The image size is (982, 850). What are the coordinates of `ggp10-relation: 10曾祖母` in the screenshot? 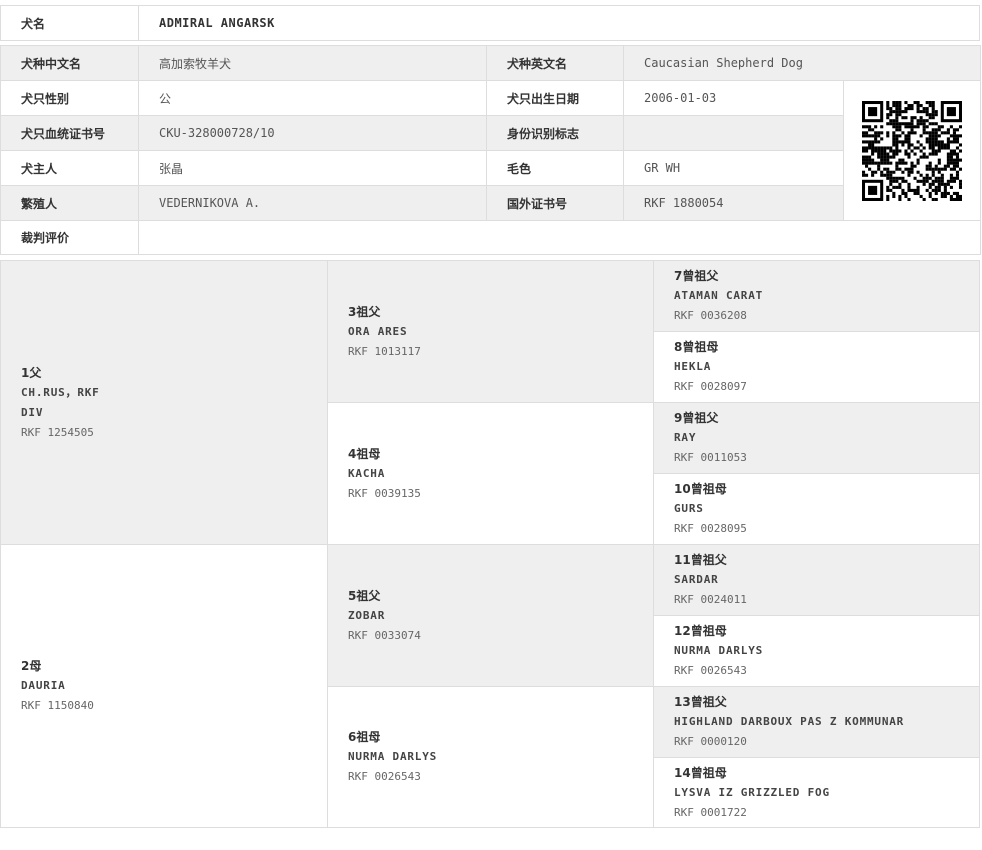 It's located at (700, 489).